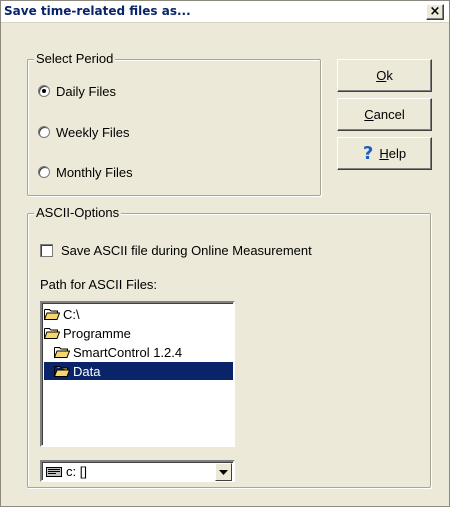 The width and height of the screenshot is (450, 507). Describe the element at coordinates (389, 75) in the screenshot. I see `ok-label-rest: k` at that location.